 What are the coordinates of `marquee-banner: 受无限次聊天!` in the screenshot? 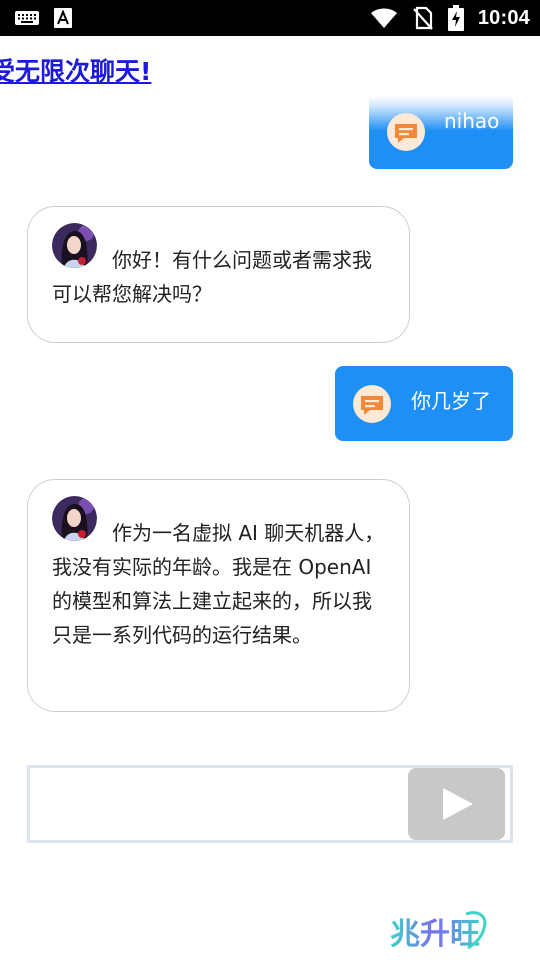 It's located at (270, 70).